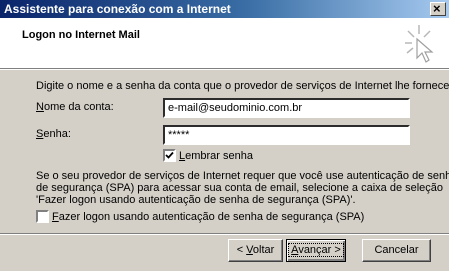 This screenshot has height=271, width=449. Describe the element at coordinates (216, 156) in the screenshot. I see `remember-password-label: Lembrar senha` at that location.